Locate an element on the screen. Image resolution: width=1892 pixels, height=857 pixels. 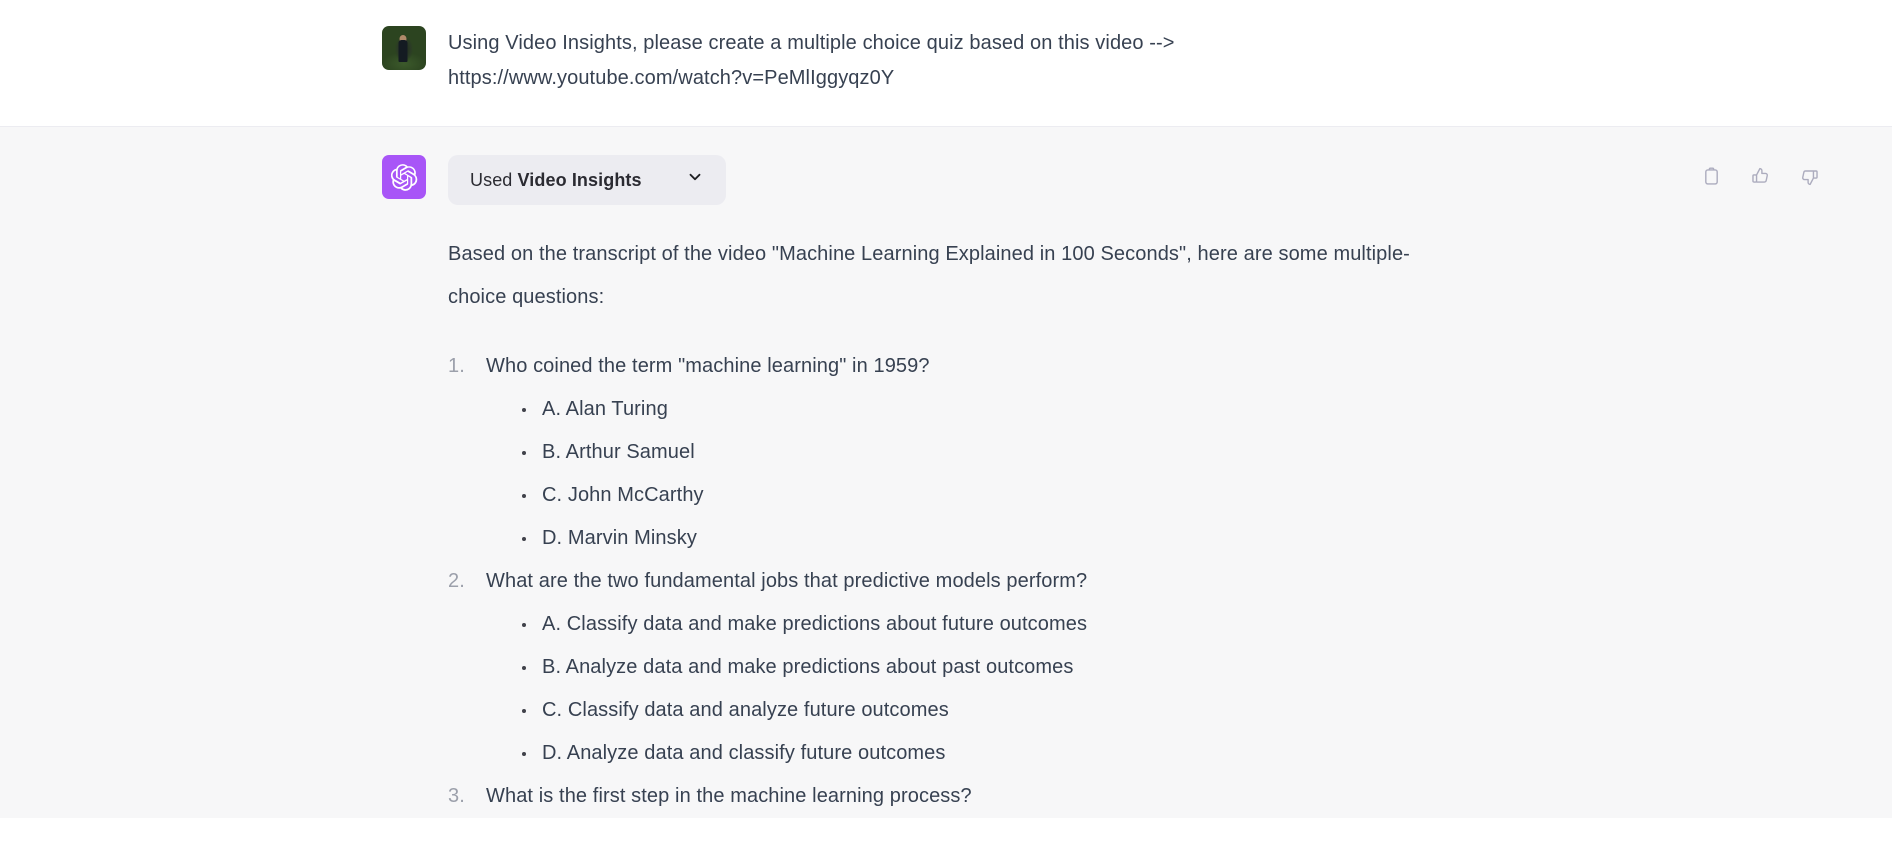
user-avatar-container is located at coordinates (405, 61).